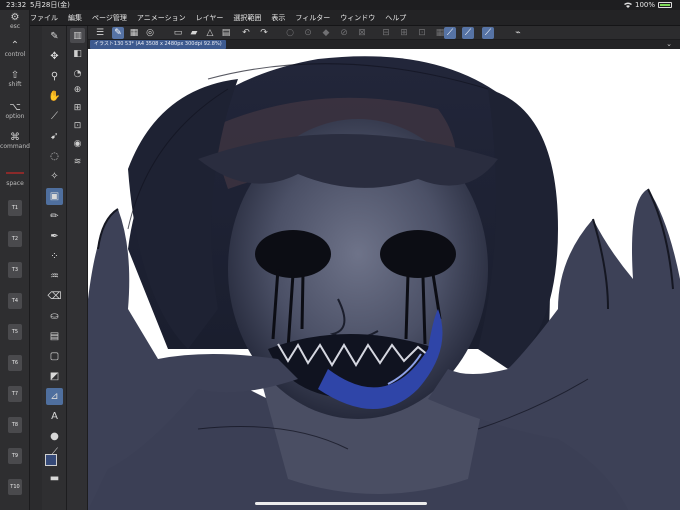  I want to click on fkey-t4: T4, so click(15, 301).